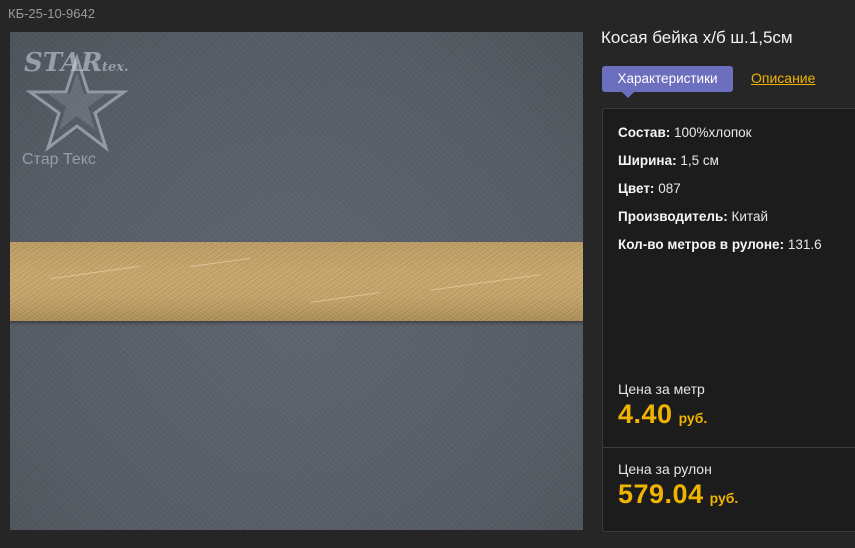  What do you see at coordinates (115, 67) in the screenshot?
I see `logo-suffix: tex.` at bounding box center [115, 67].